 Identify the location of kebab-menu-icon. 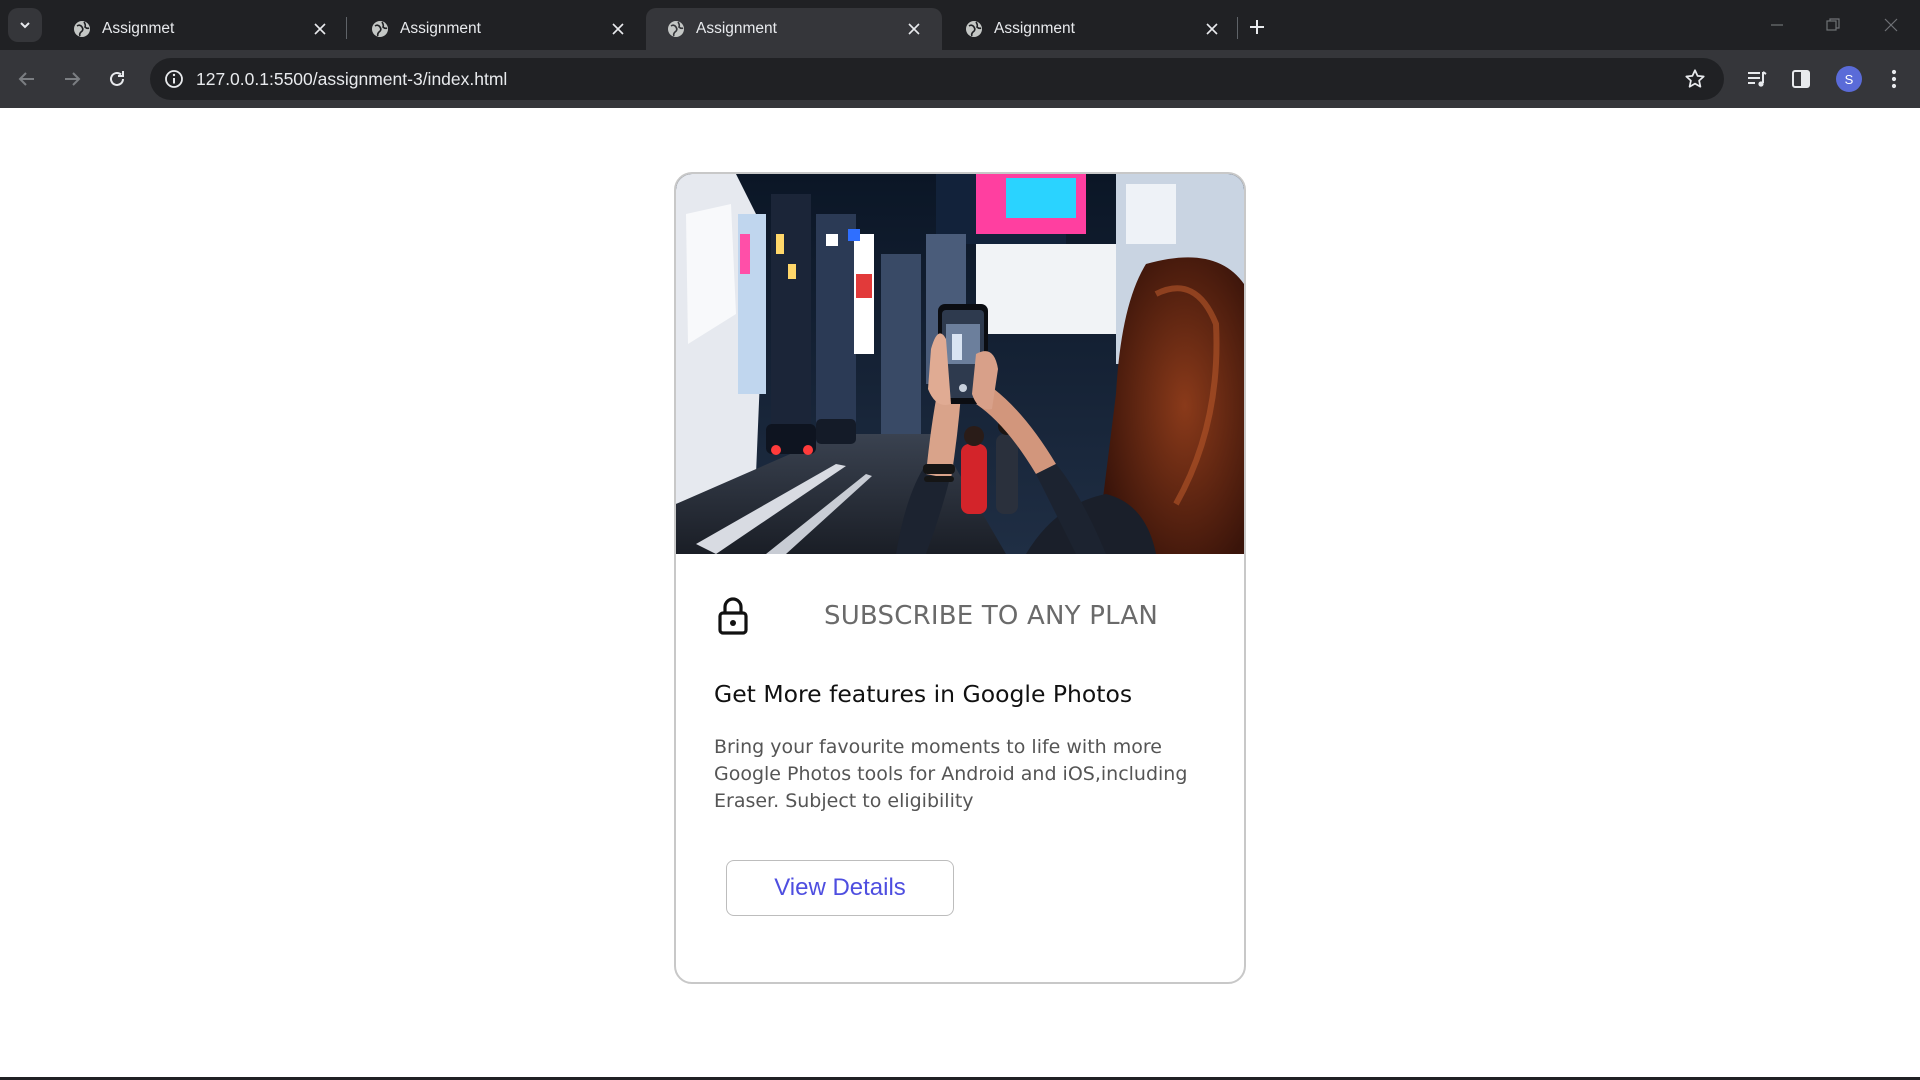
(1894, 79).